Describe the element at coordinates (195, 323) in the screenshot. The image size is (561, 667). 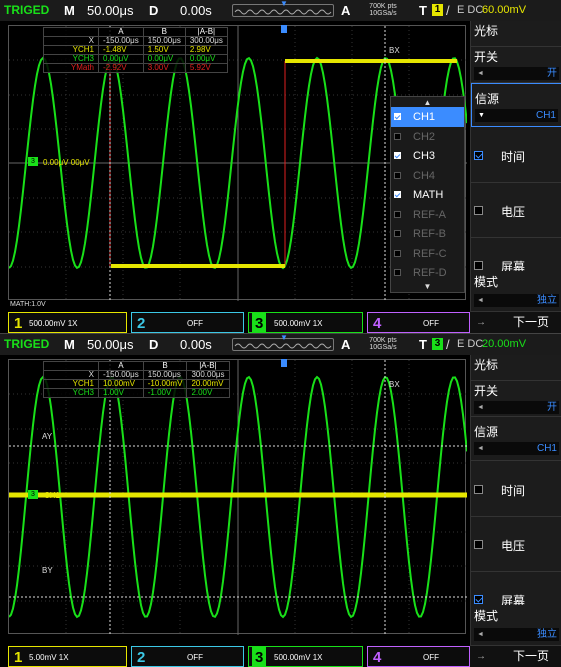
I see `ch2-scale: OFF` at that location.